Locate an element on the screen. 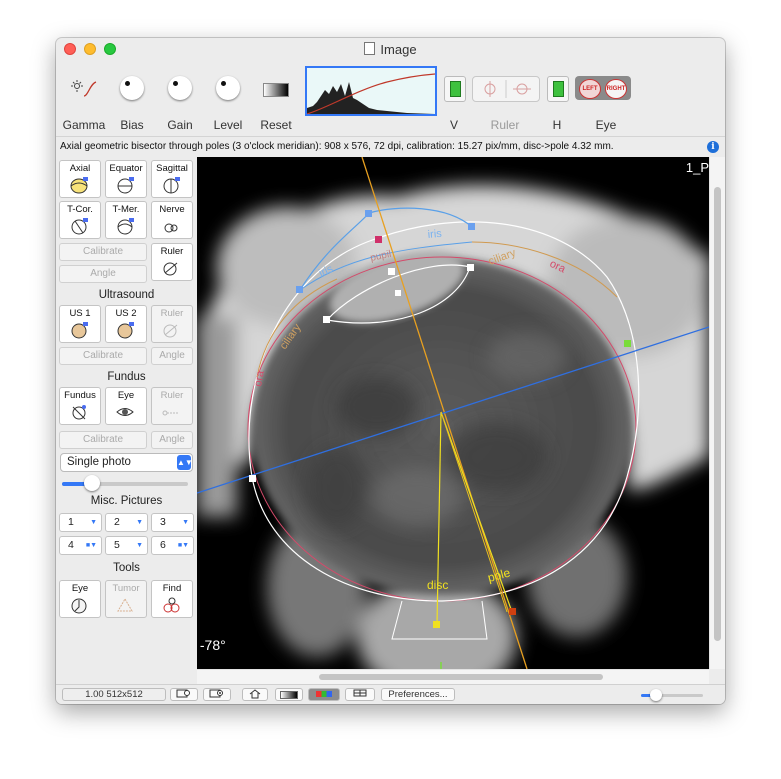 The height and width of the screenshot is (779, 781). us-calibrate-button: Calibrate is located at coordinates (103, 356).